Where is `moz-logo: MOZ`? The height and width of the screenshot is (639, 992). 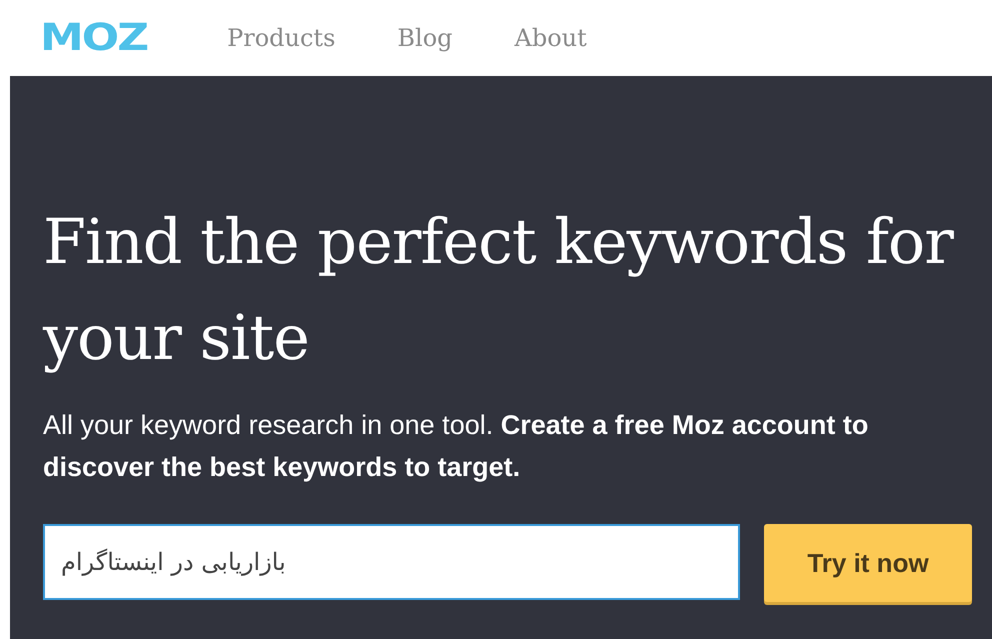
moz-logo: MOZ is located at coordinates (94, 38).